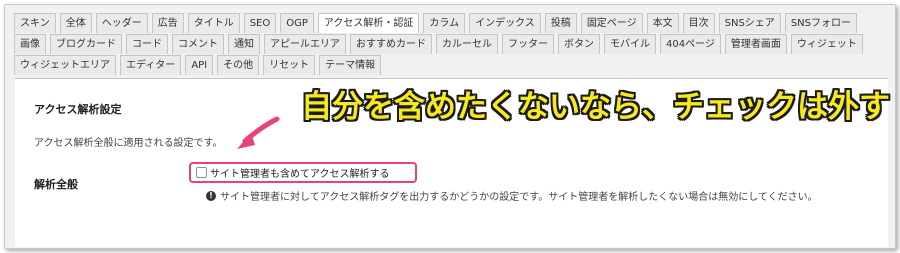 Image resolution: width=900 pixels, height=253 pixels. I want to click on tab: 目次, so click(698, 23).